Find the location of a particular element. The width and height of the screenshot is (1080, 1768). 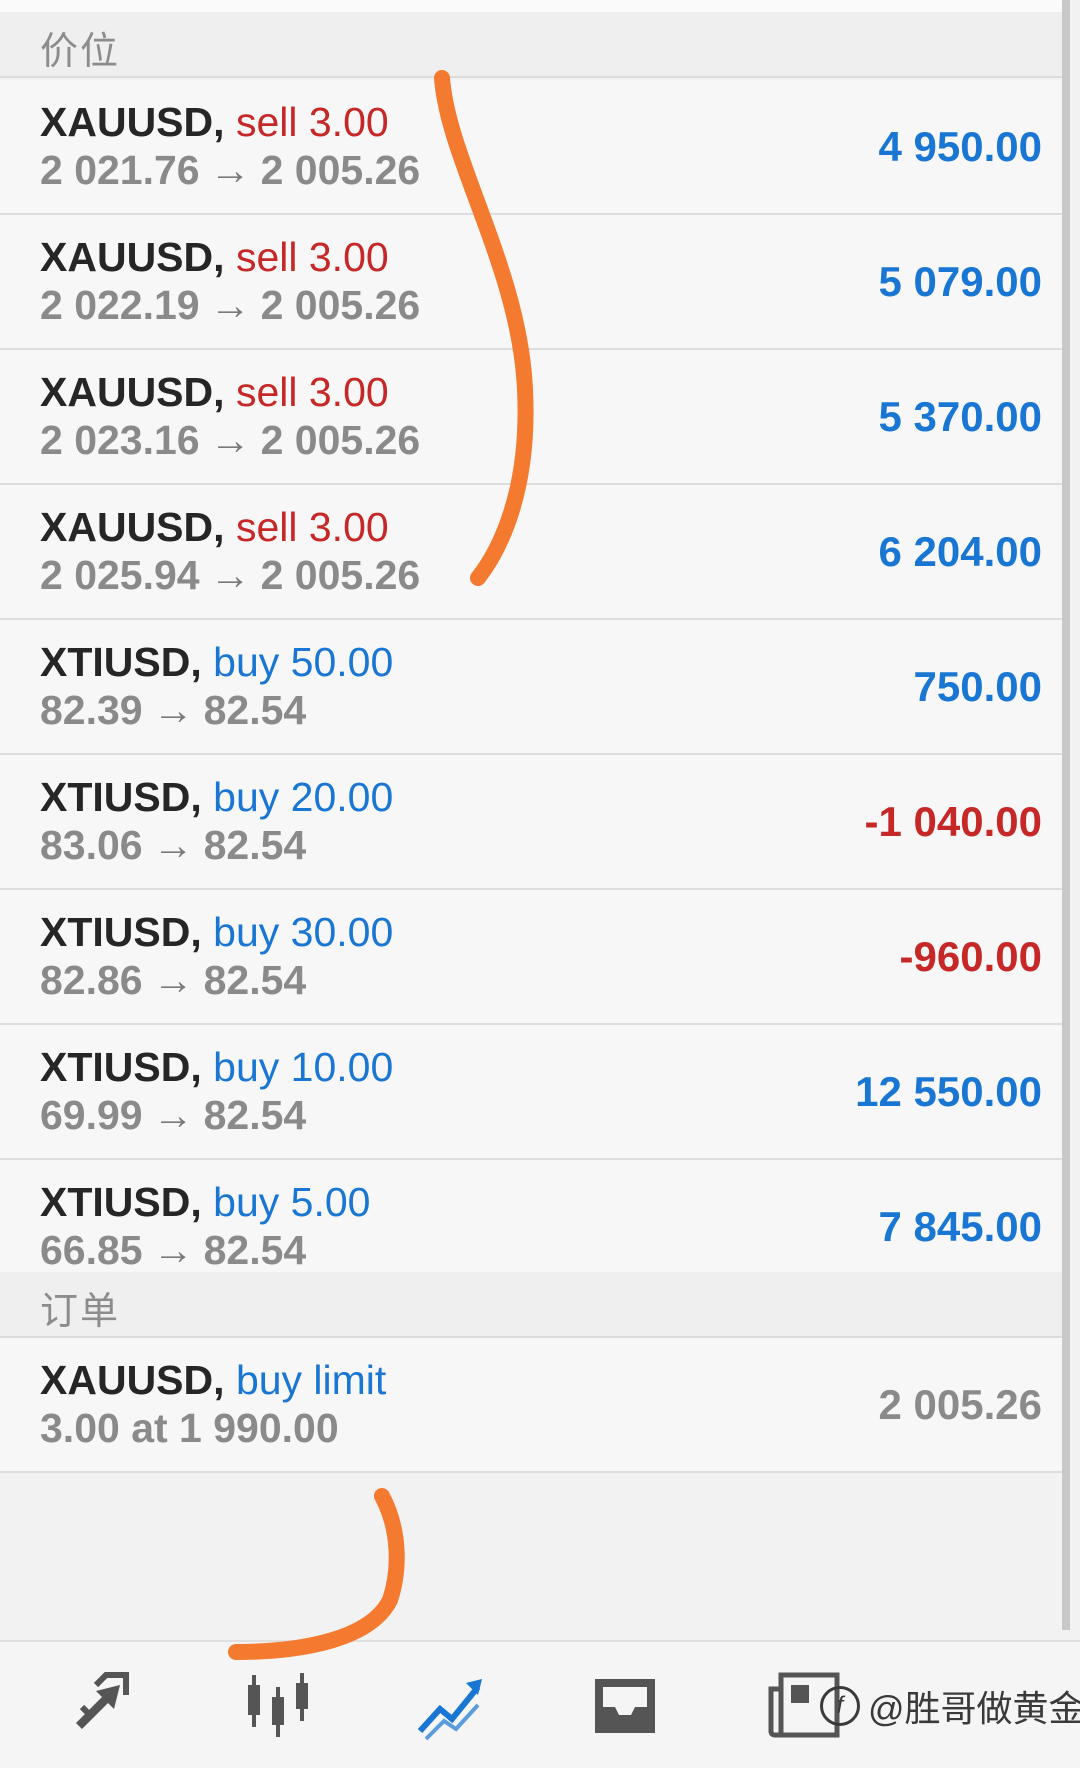

trade-tab is located at coordinates (450, 1705).